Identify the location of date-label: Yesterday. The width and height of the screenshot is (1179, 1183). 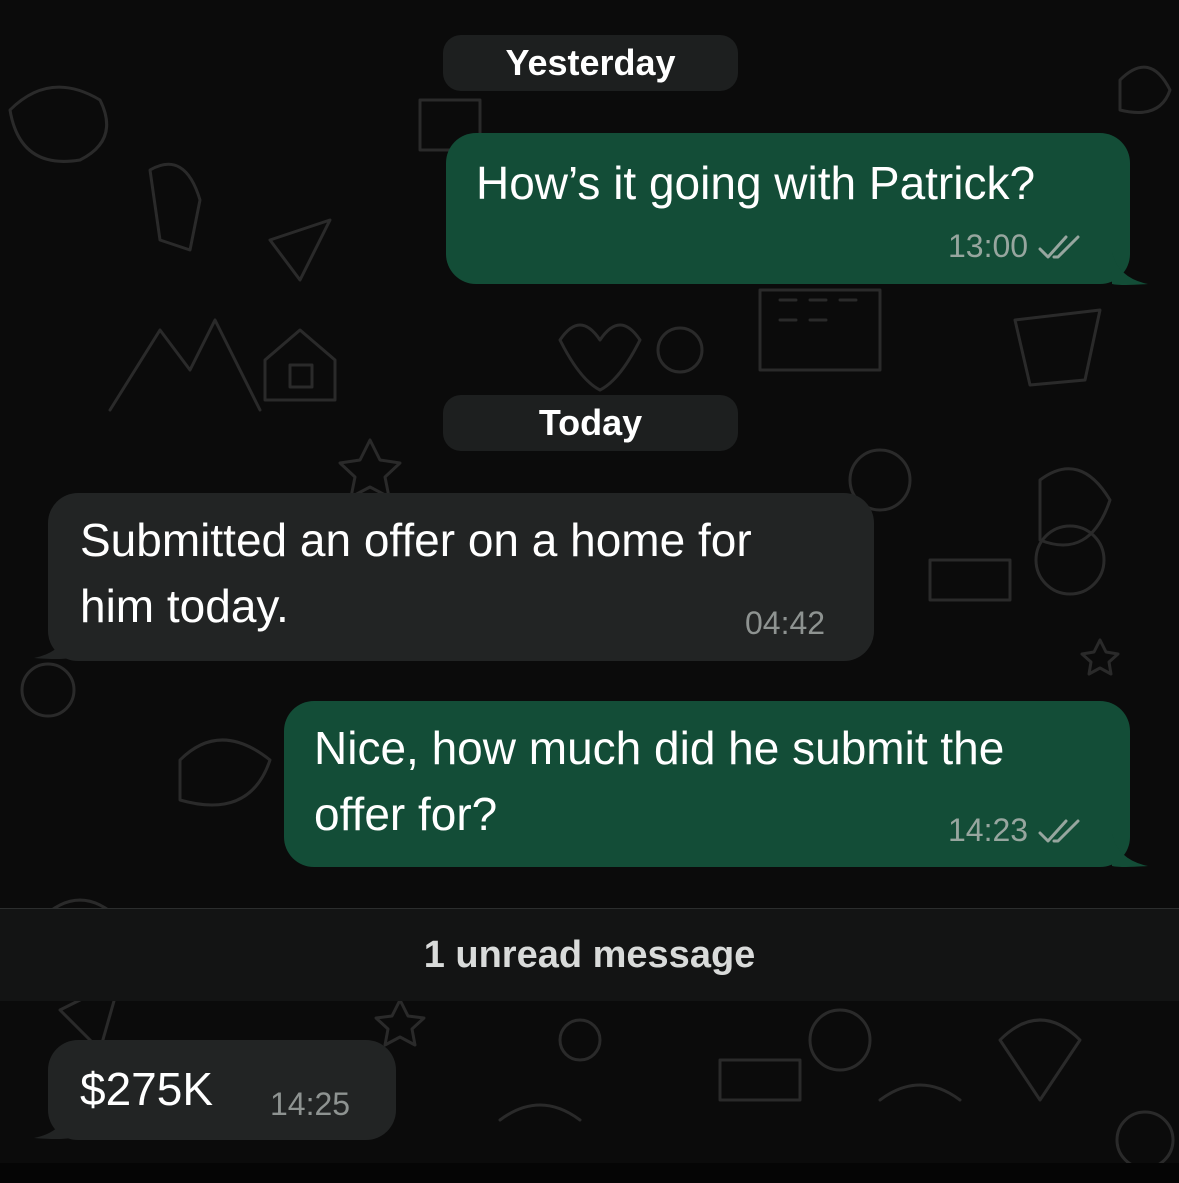
(590, 62).